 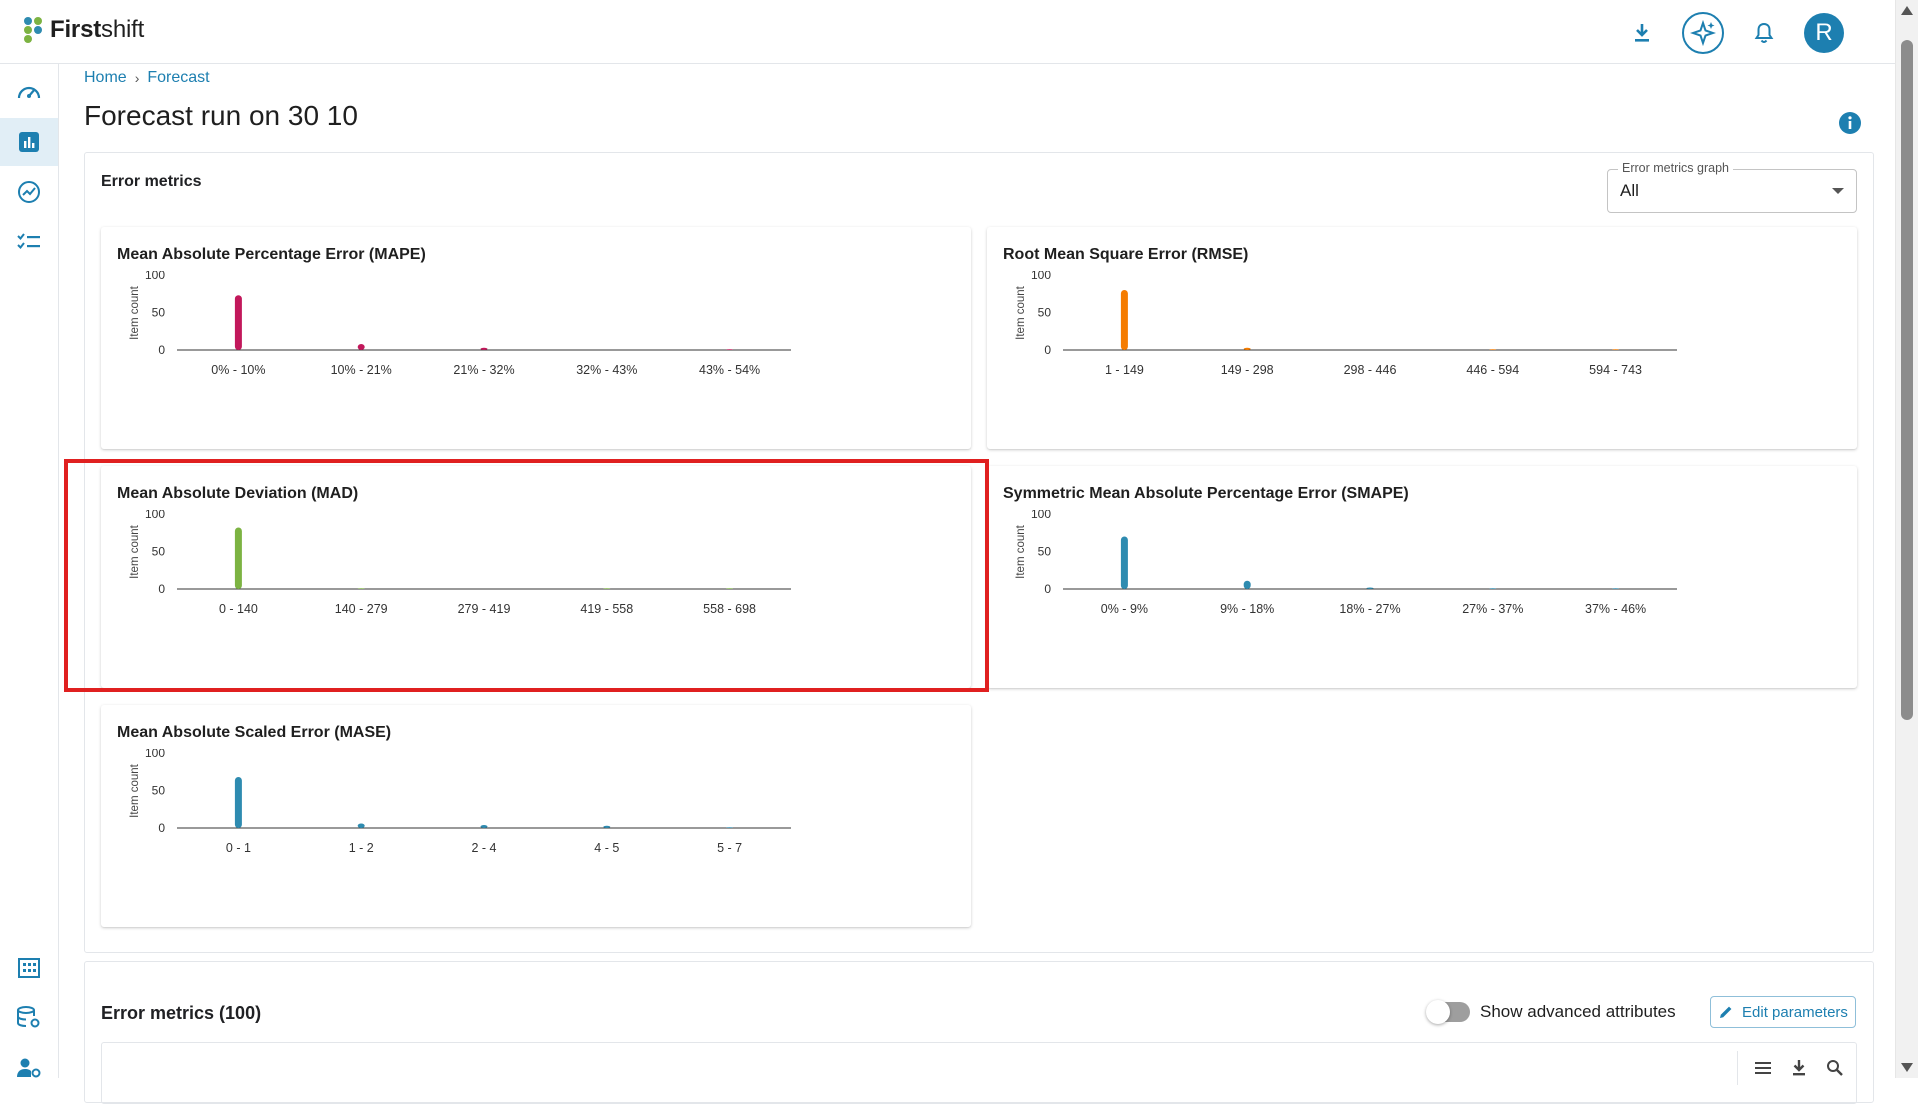 I want to click on info-icon, so click(x=1850, y=123).